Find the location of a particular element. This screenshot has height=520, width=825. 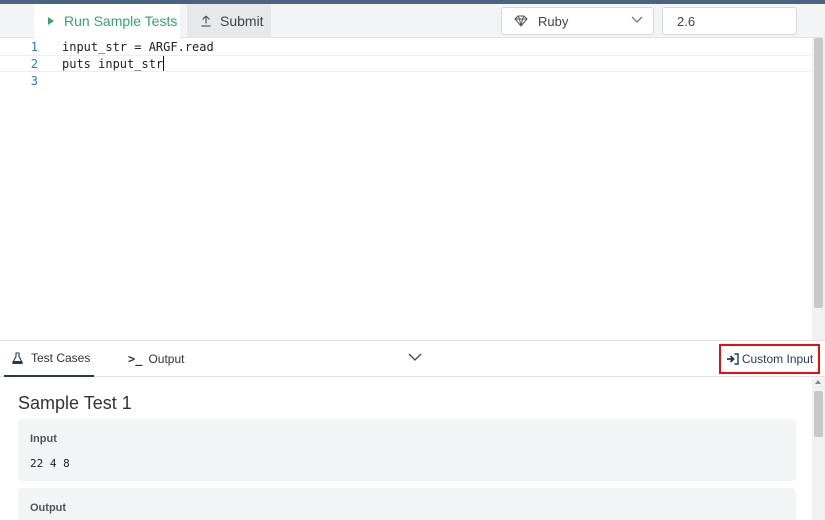

custom-input-button: Custom Input is located at coordinates (769, 359).